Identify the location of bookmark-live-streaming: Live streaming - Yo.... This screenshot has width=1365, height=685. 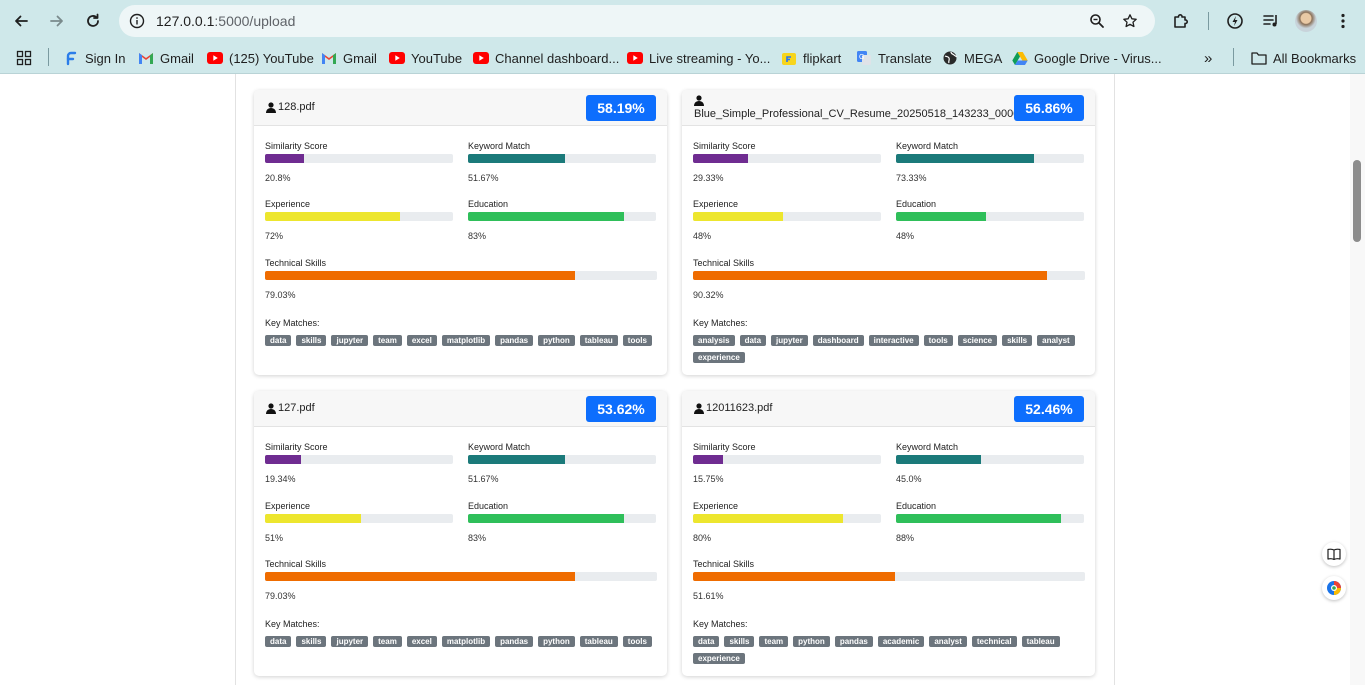
(698, 58).